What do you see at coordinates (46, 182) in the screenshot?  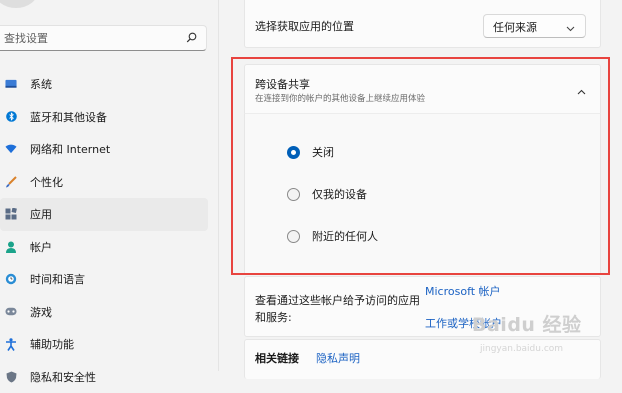 I see `sidebar-item-label: 个性化` at bounding box center [46, 182].